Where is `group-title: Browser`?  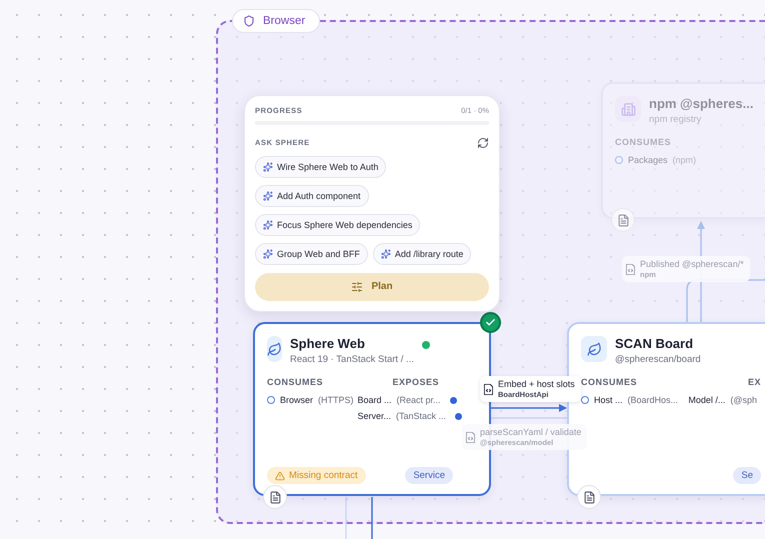 group-title: Browser is located at coordinates (284, 21).